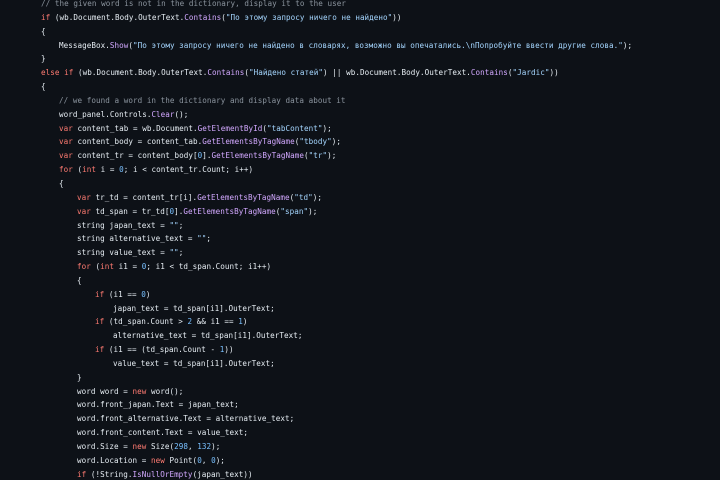  What do you see at coordinates (336, 295) in the screenshot?
I see `code-line: if (i1 == 0)` at bounding box center [336, 295].